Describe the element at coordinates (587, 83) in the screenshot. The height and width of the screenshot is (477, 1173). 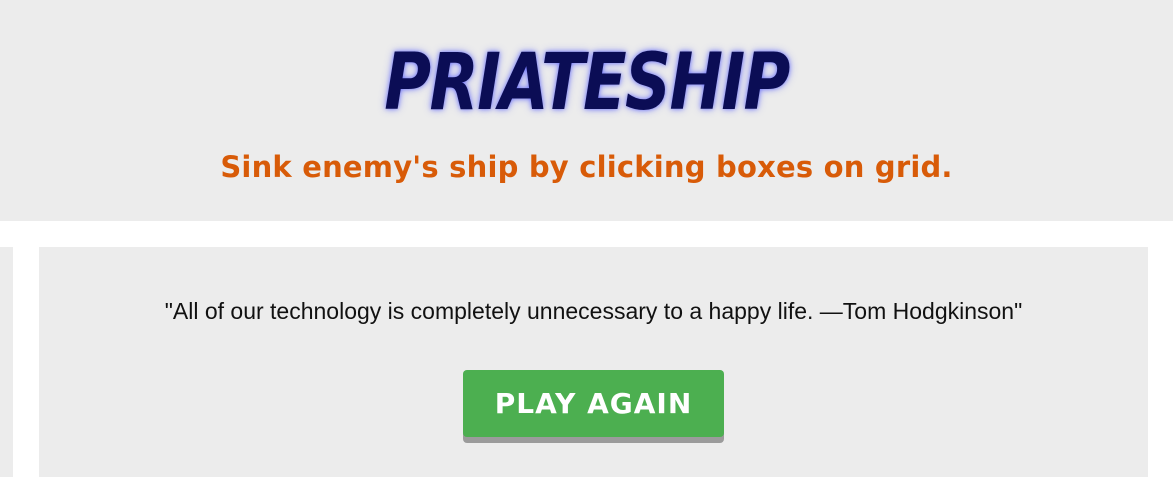
I see `game-title: PRIATESHIP` at that location.